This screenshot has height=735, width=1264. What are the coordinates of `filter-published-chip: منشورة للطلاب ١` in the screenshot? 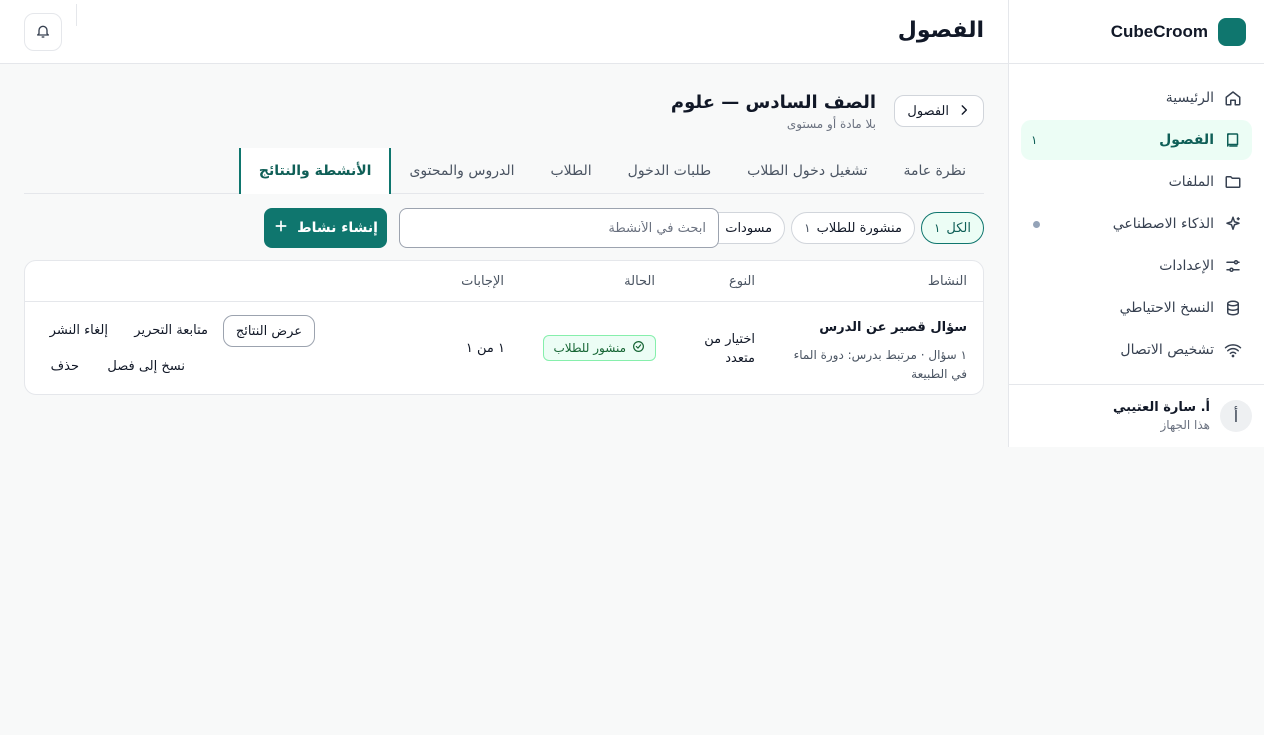 It's located at (853, 228).